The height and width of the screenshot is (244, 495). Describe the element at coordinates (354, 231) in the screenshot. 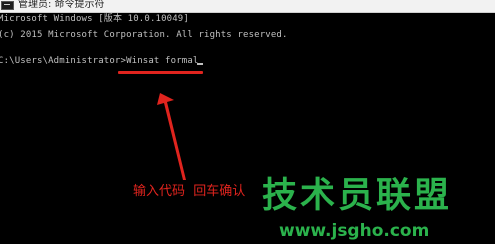

I see `watermark-url: www.jsgho.com` at that location.